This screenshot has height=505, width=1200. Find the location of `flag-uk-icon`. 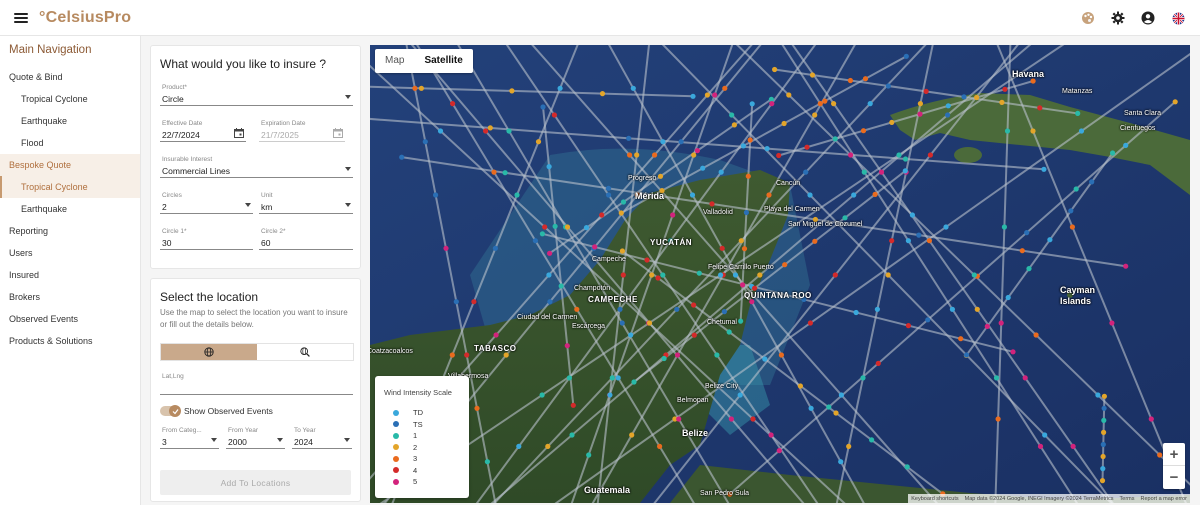

flag-uk-icon is located at coordinates (1178, 18).